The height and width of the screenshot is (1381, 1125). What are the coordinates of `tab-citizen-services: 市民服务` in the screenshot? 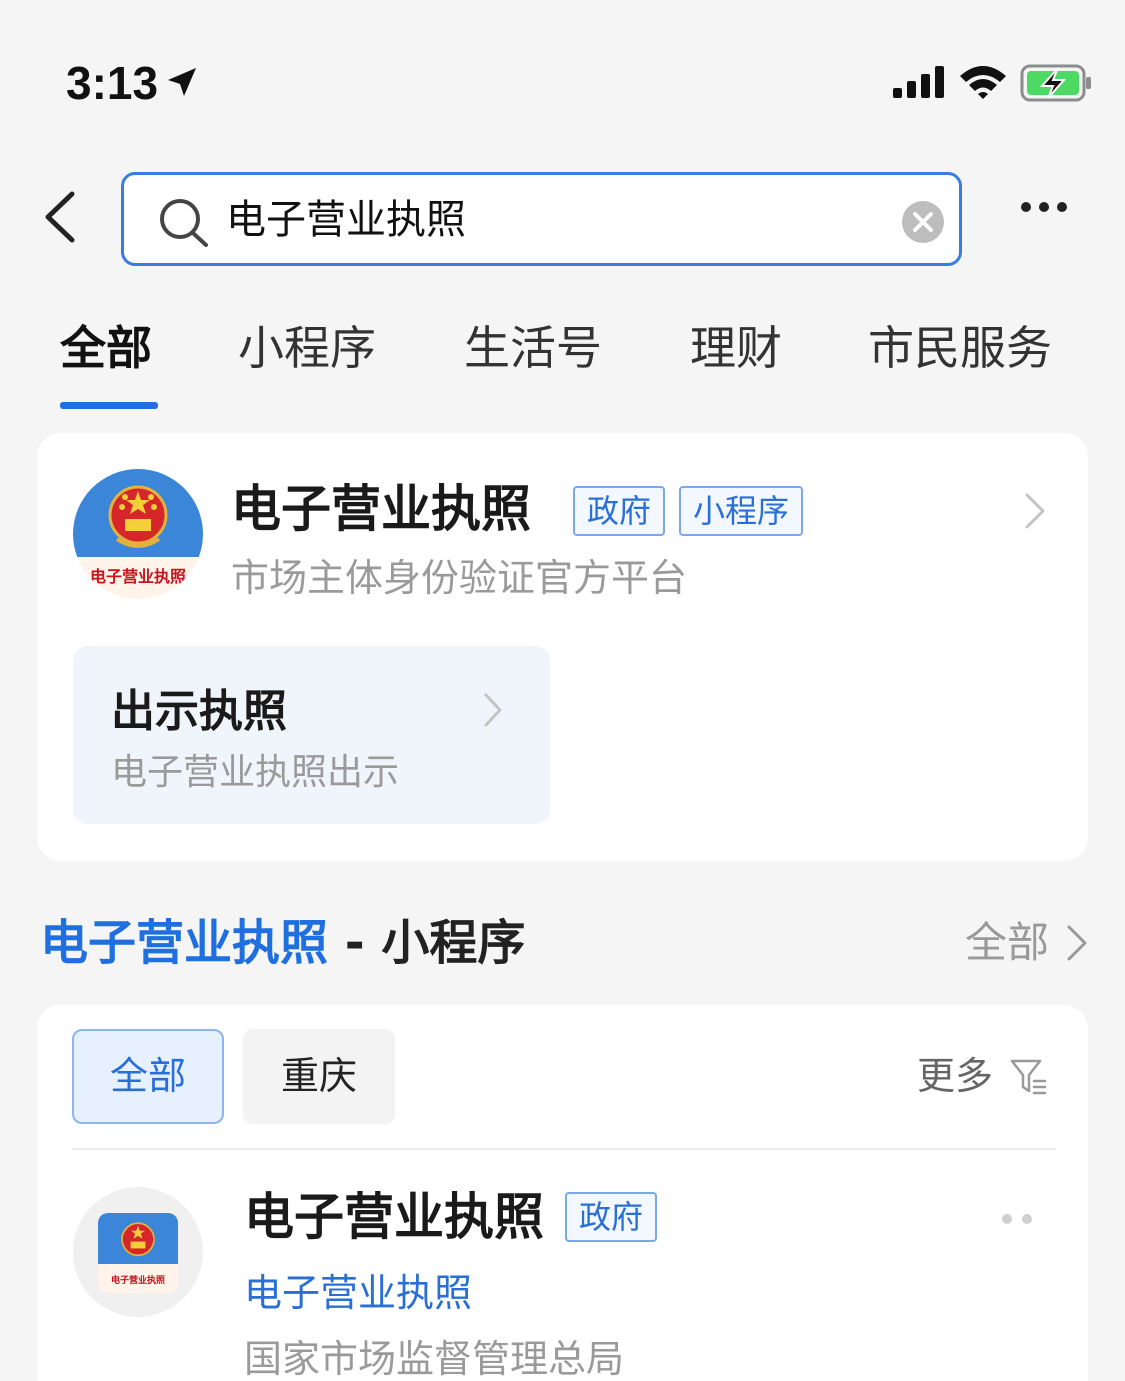 It's located at (960, 348).